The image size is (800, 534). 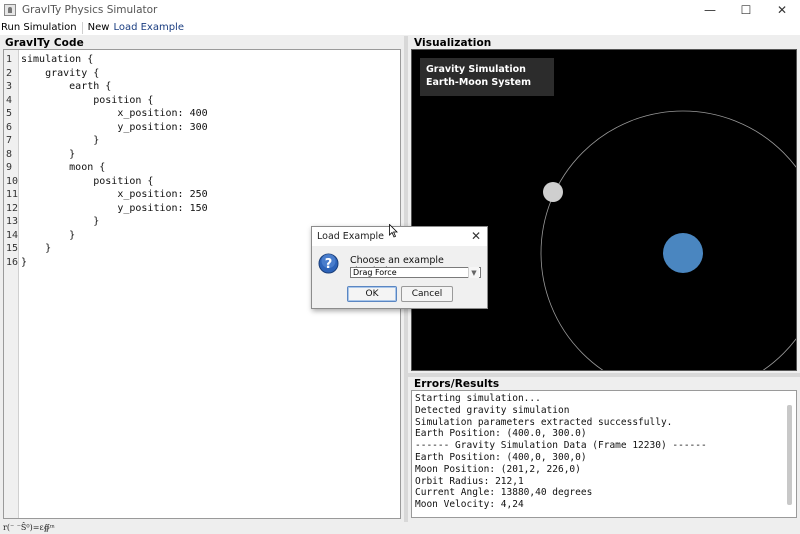 What do you see at coordinates (82, 27) in the screenshot?
I see `menu-separator` at bounding box center [82, 27].